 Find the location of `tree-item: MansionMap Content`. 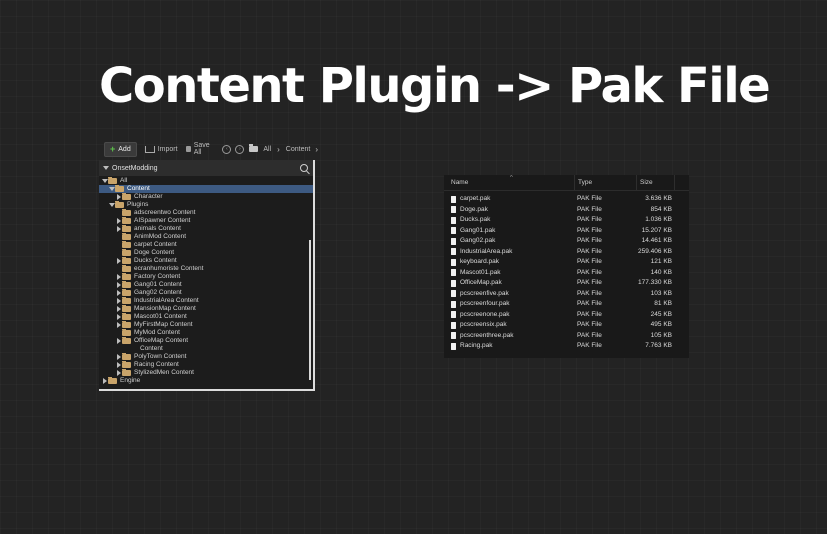

tree-item: MansionMap Content is located at coordinates (206, 309).